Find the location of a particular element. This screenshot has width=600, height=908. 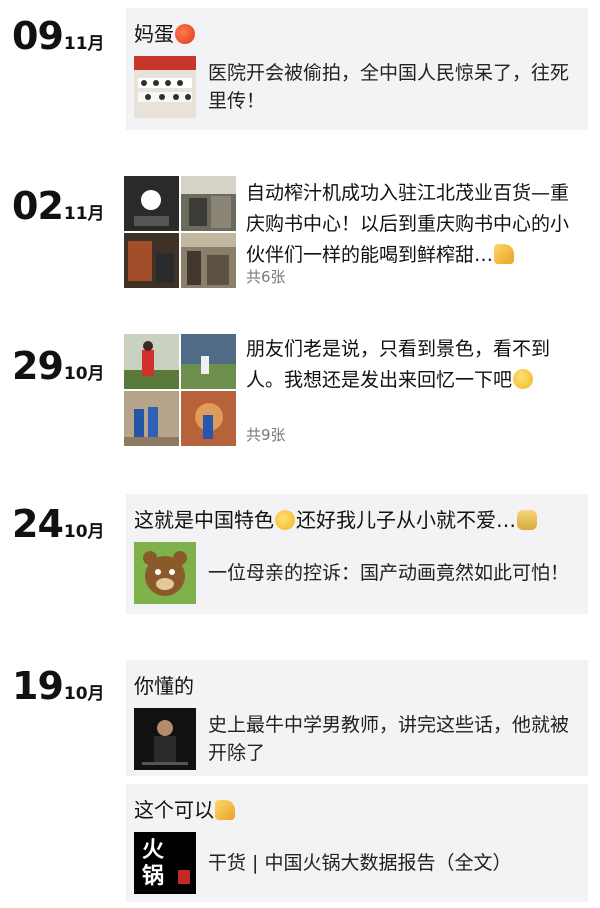

entry-date: 0911月 is located at coordinates (58, 37).